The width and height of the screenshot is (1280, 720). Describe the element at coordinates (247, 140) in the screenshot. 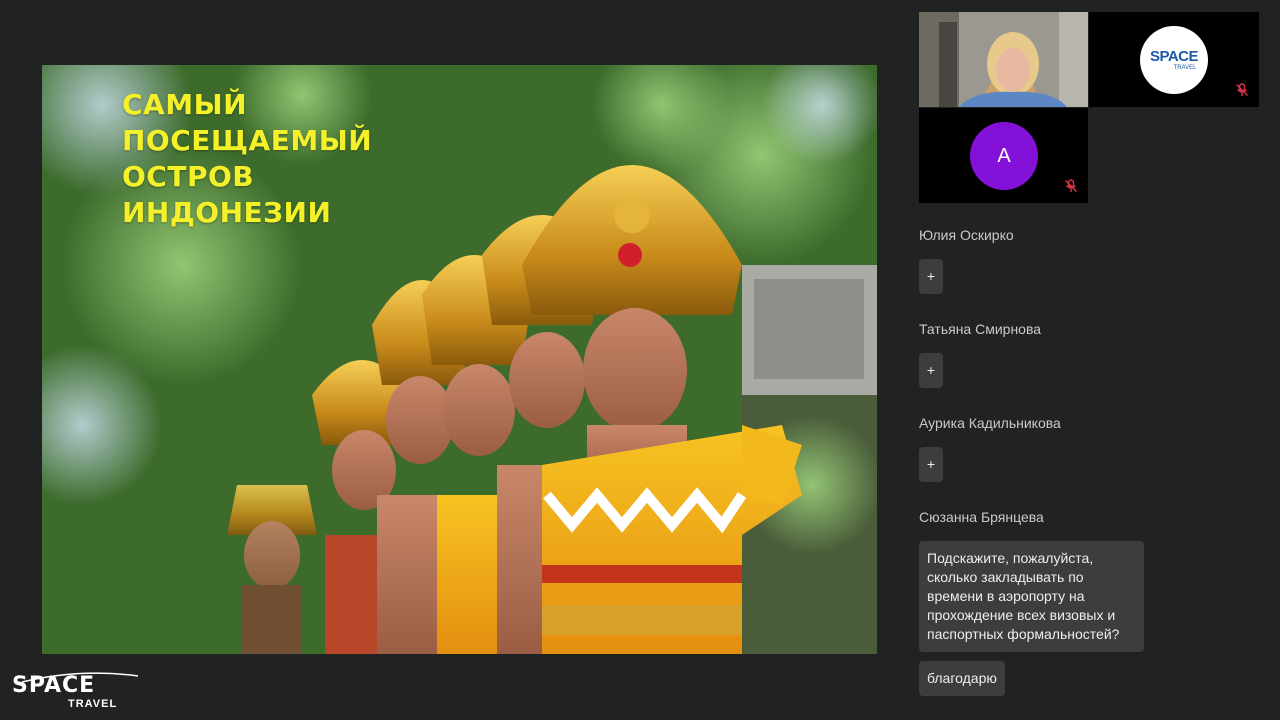

I see `slide-title-line: ПОСЕЩАЕМЫЙ` at that location.